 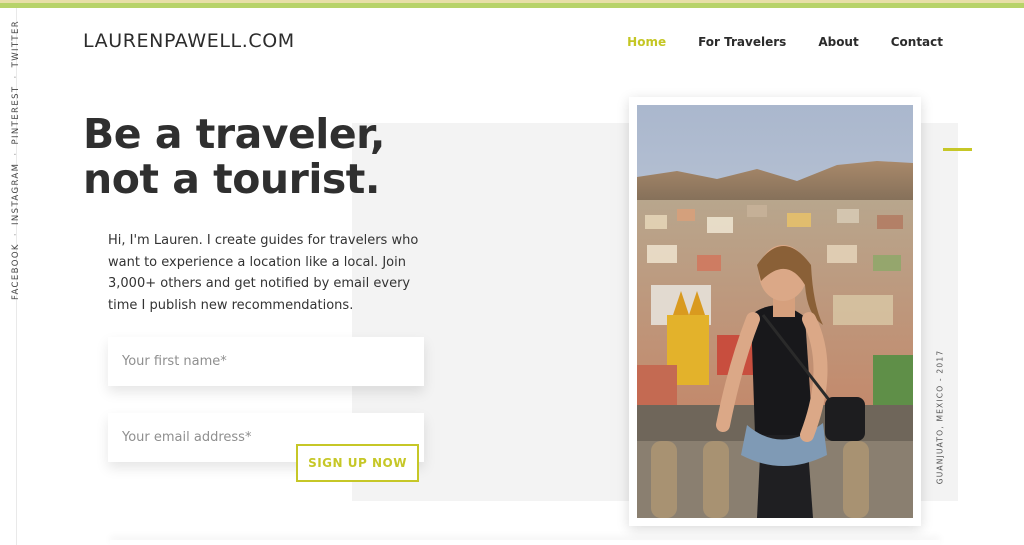 What do you see at coordinates (16, 115) in the screenshot?
I see `social-link-pinterest: PINTEREST` at bounding box center [16, 115].